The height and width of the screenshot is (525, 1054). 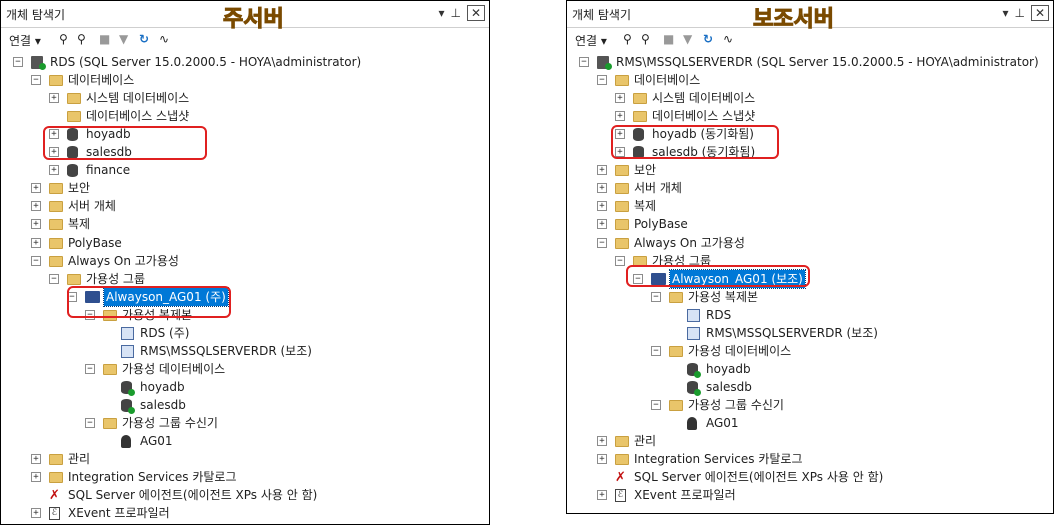 I want to click on tree-node-label: XEvent 프로파일러, so click(x=685, y=495).